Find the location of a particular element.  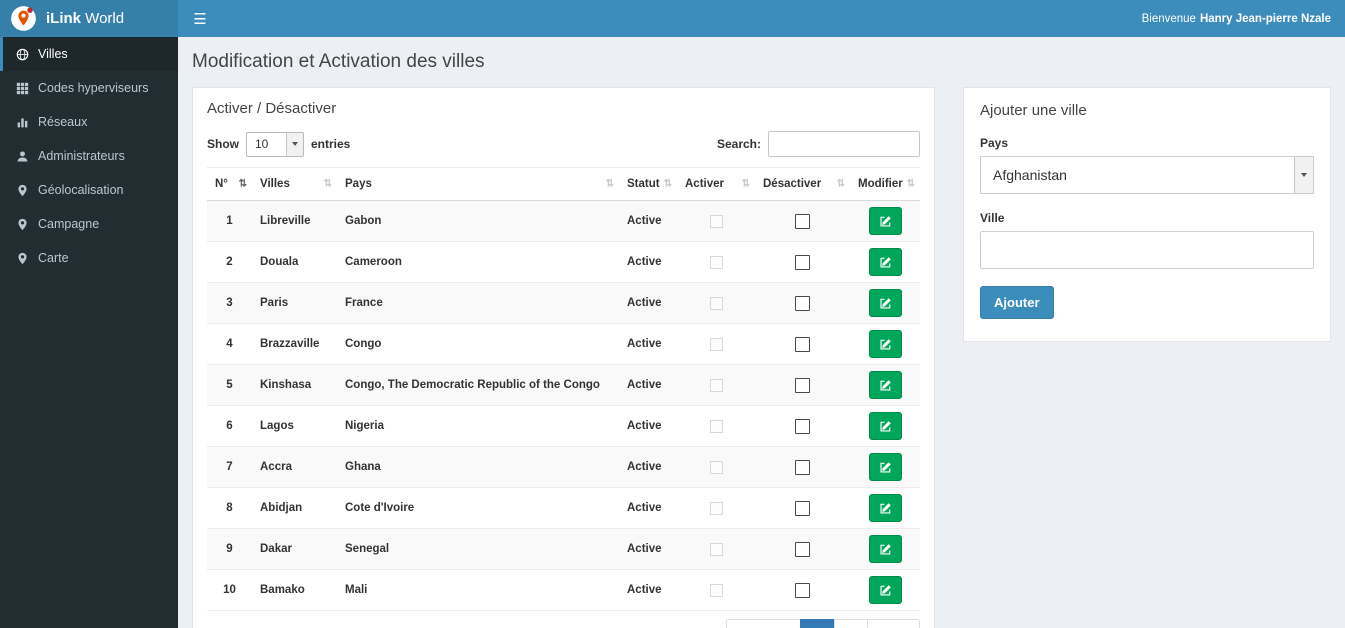

column-header-modifier: Modifier ⇅ is located at coordinates (885, 184).